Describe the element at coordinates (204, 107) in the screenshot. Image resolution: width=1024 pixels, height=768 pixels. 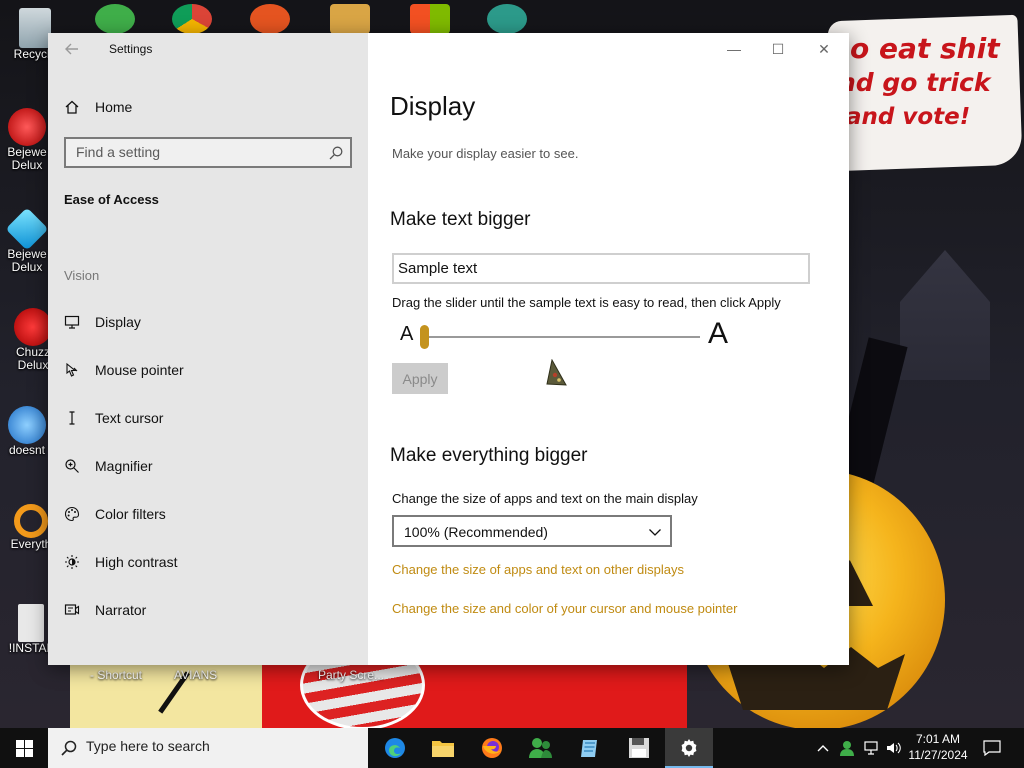
I see `nav-home: Home` at that location.